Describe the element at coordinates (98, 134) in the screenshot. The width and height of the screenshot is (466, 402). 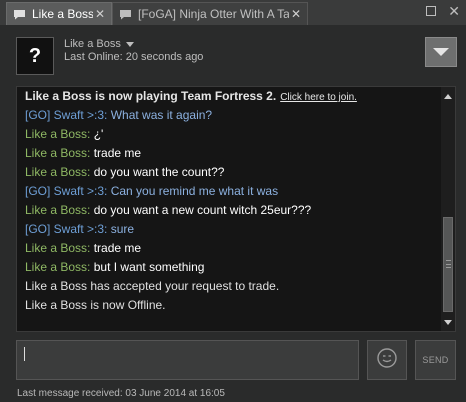
I see `message-text: ¿'` at that location.